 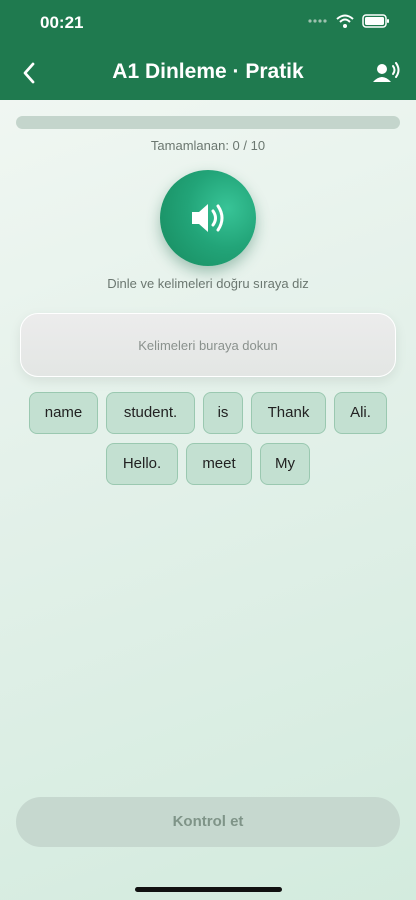 I want to click on page-title: A1 Dinleme · Pratik, so click(x=208, y=71).